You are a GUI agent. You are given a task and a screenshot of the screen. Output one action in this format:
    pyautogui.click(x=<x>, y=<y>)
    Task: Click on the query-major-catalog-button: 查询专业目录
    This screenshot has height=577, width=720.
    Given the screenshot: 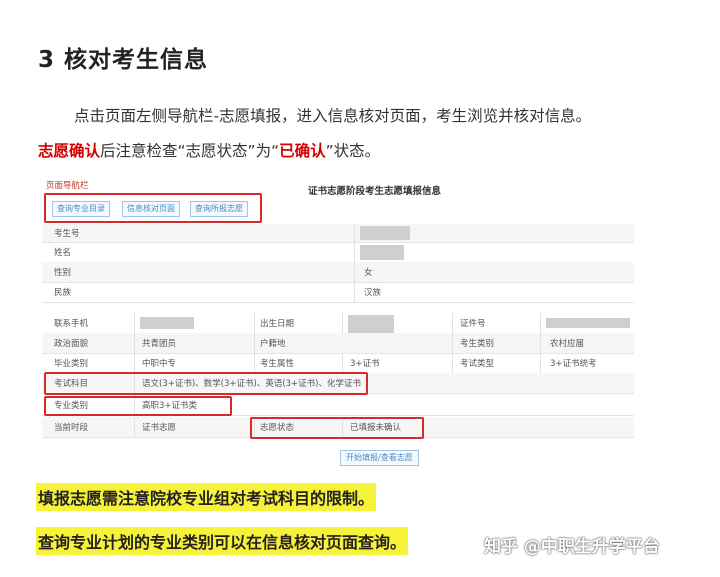 What is the action you would take?
    pyautogui.click(x=81, y=209)
    